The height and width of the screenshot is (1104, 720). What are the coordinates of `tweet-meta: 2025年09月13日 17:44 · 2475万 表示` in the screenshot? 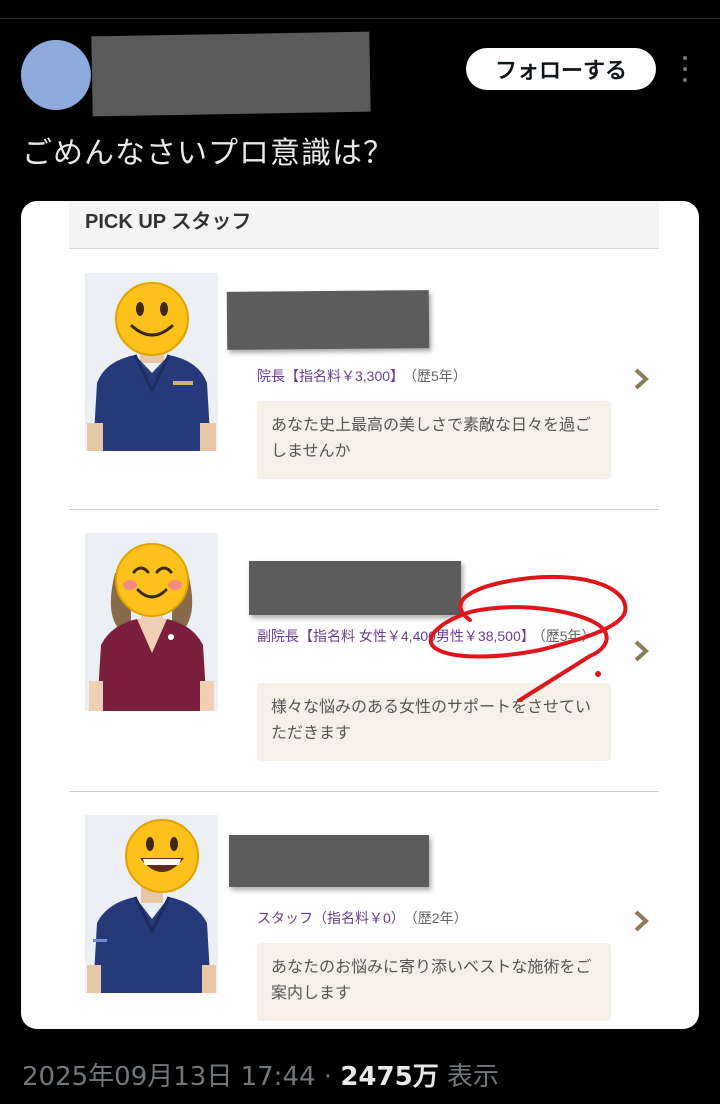 It's located at (260, 1074).